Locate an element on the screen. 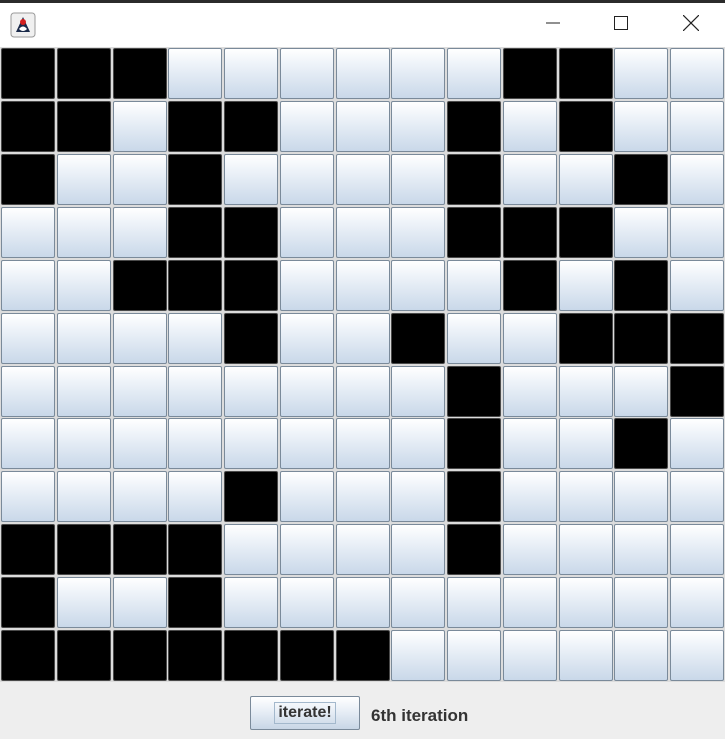  minimize-button is located at coordinates (553, 25).